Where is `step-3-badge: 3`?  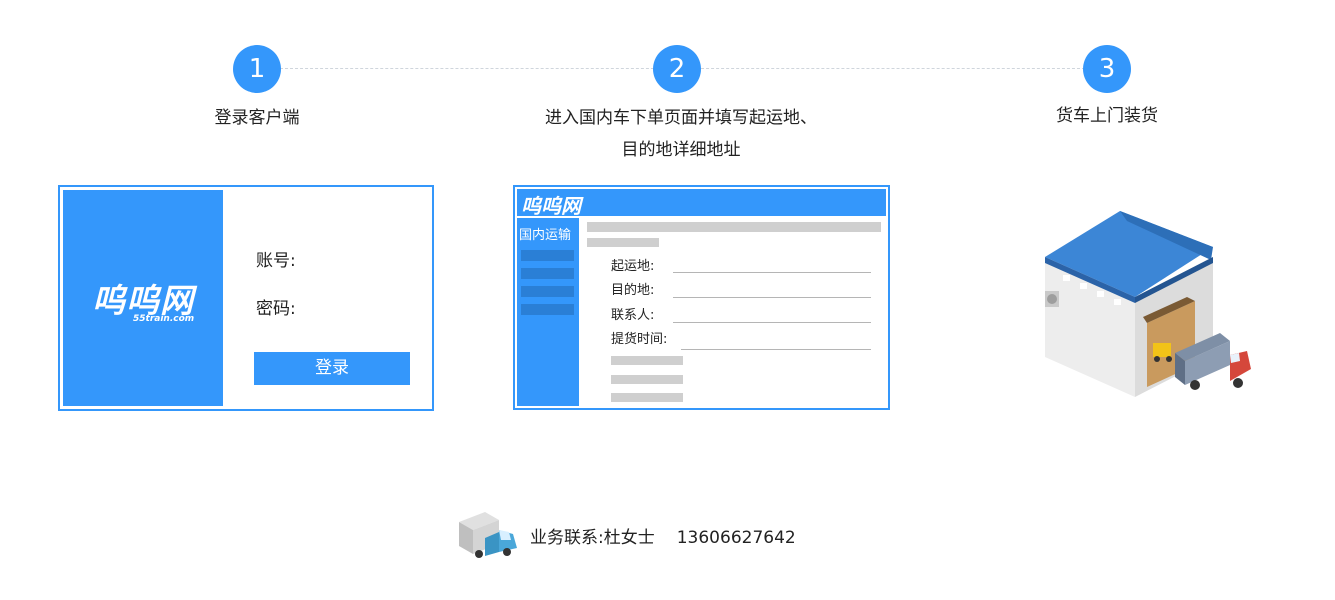
step-3-badge: 3 is located at coordinates (1107, 69).